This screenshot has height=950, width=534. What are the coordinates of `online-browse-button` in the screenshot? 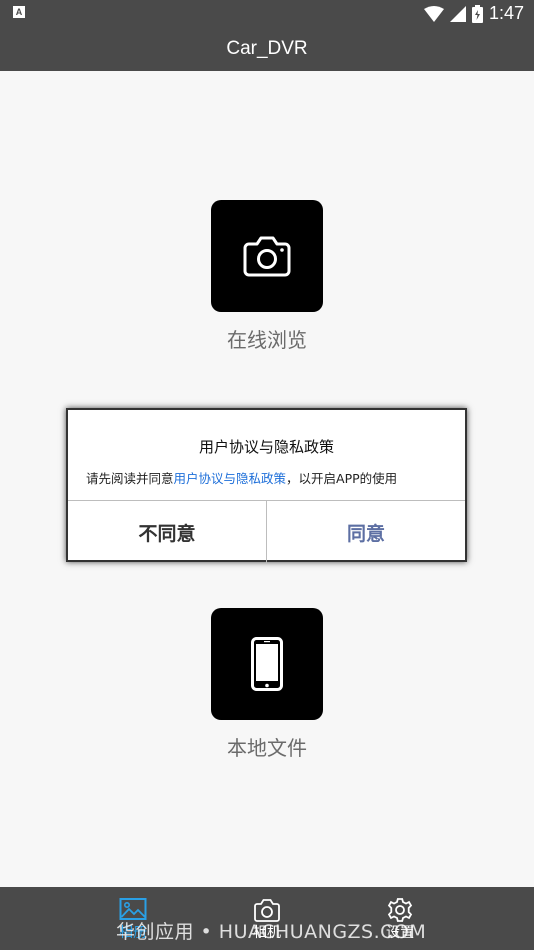 It's located at (267, 256).